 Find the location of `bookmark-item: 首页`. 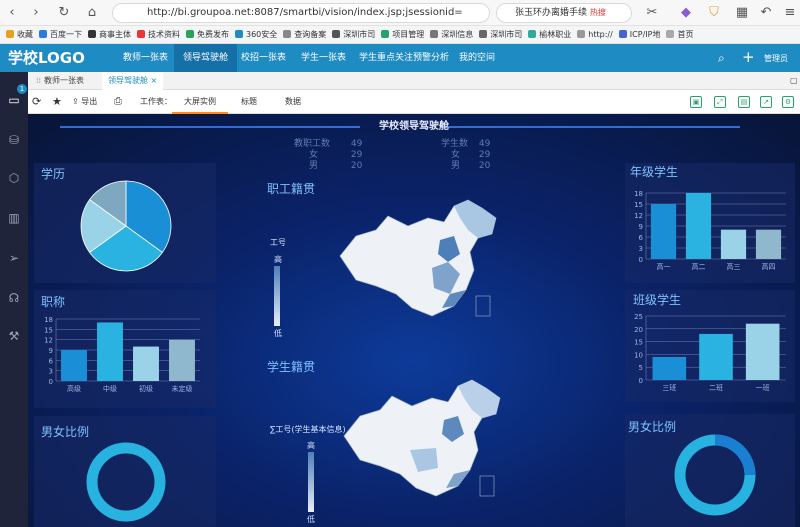

bookmark-item: 首页 is located at coordinates (679, 34).